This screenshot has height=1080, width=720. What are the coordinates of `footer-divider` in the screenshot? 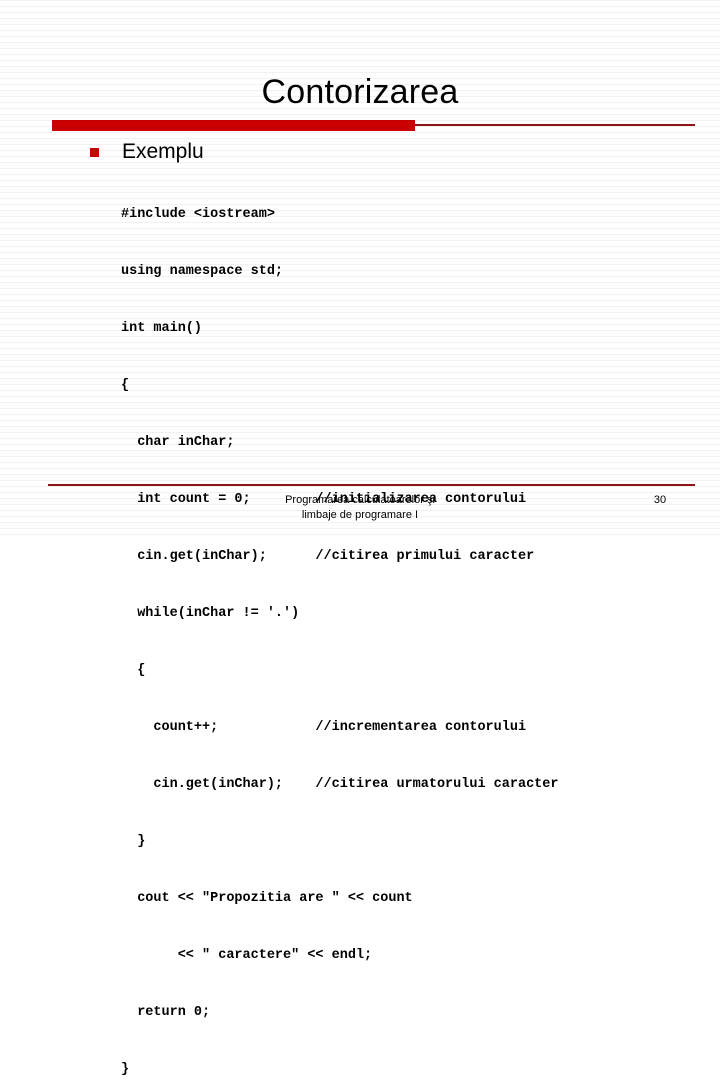 It's located at (371, 485).